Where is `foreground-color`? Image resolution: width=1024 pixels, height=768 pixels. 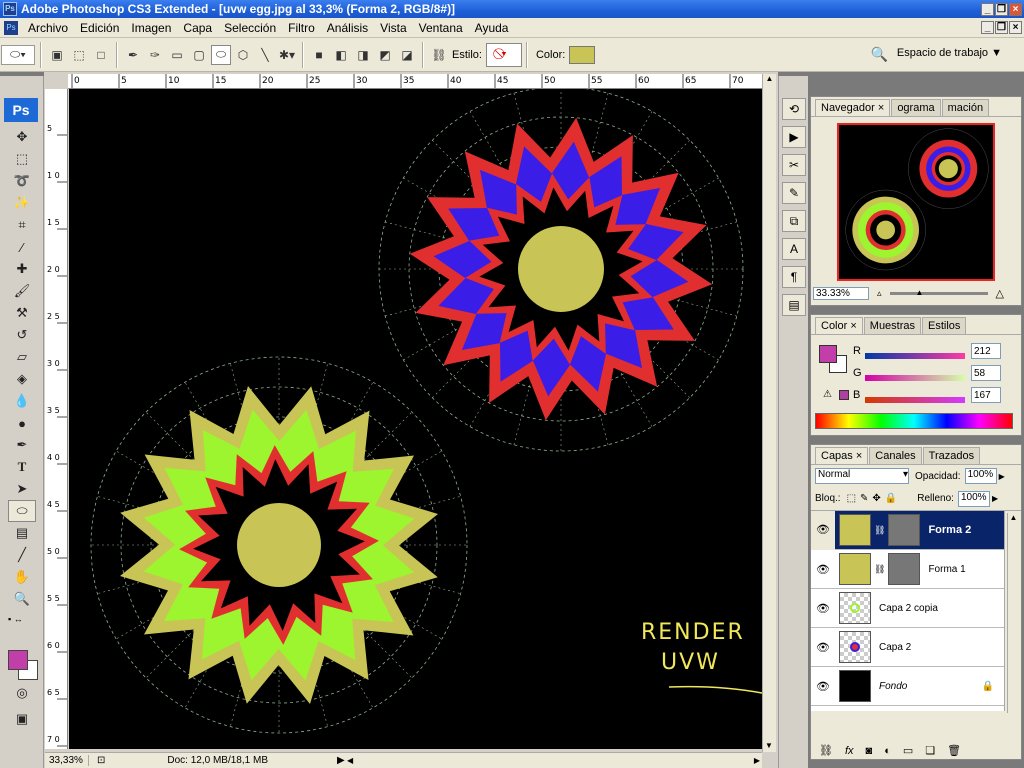
foreground-color is located at coordinates (18, 660).